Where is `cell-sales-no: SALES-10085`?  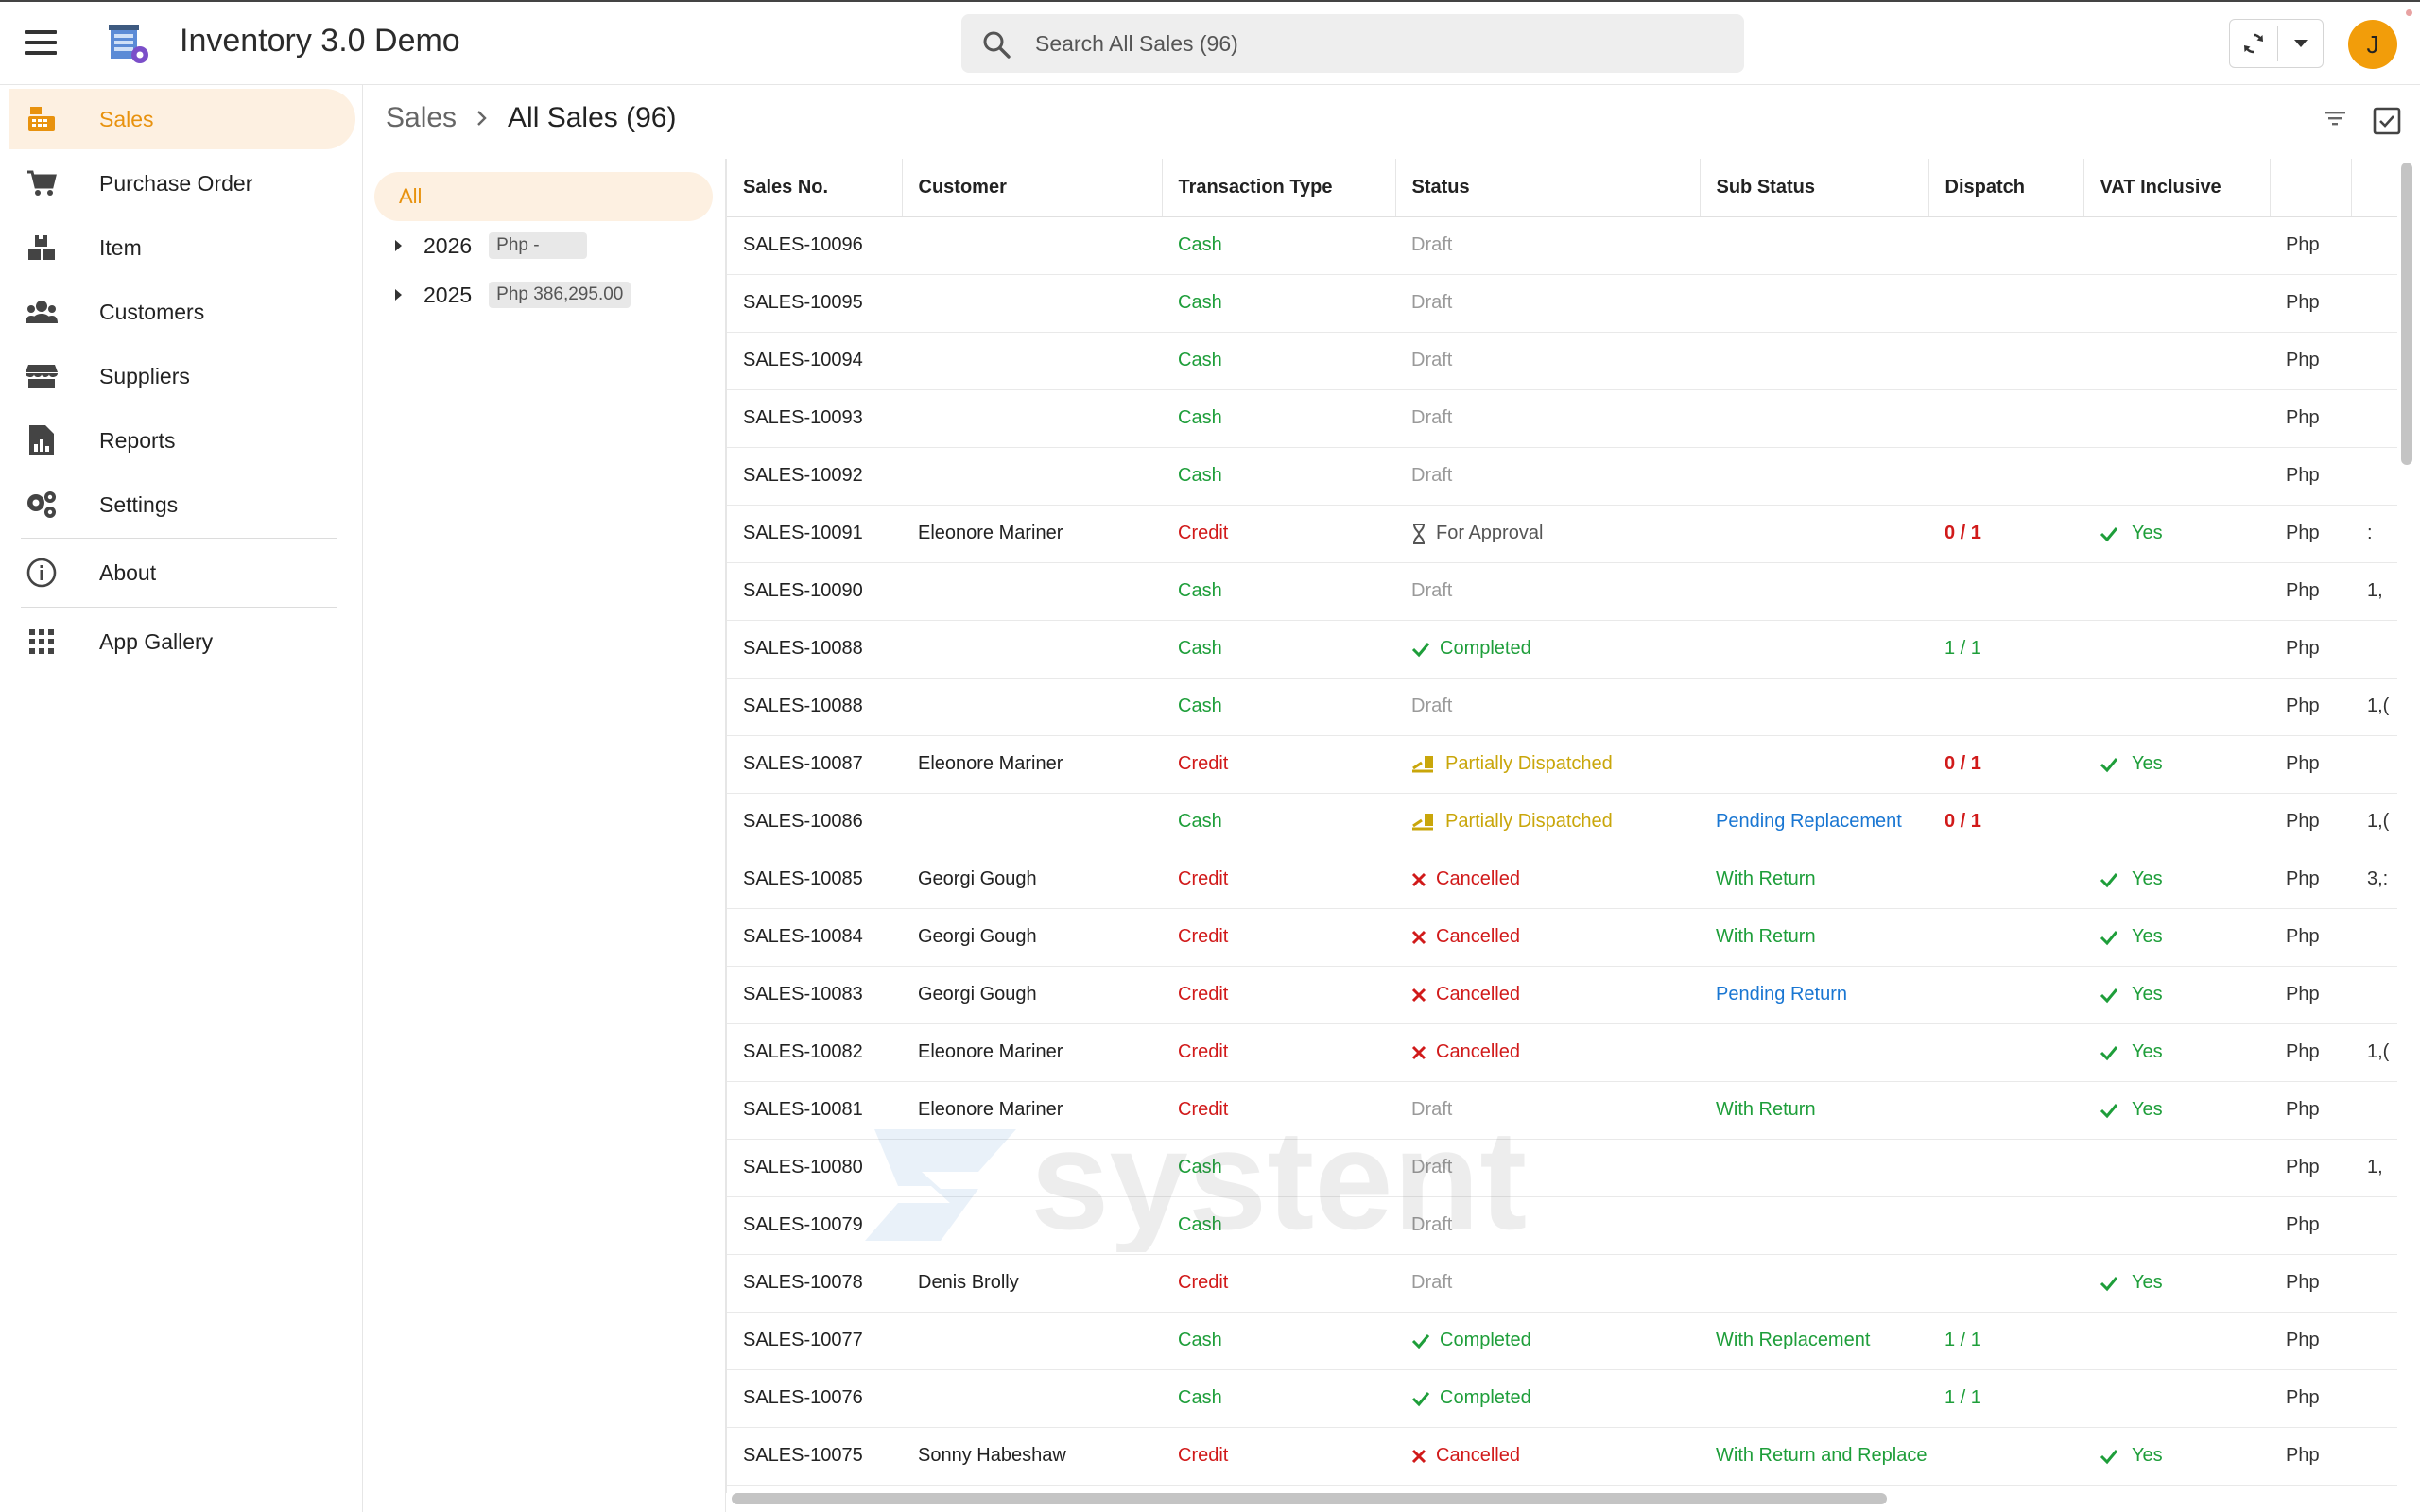 cell-sales-no: SALES-10085 is located at coordinates (814, 879).